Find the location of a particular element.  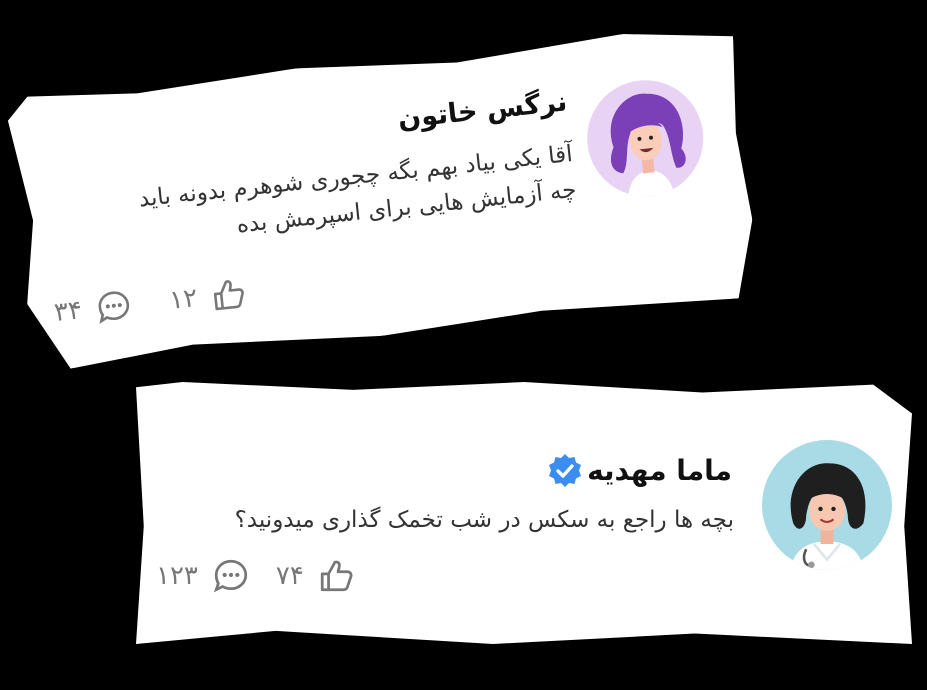

comments-stat: ۱۲۳ is located at coordinates (203, 576).